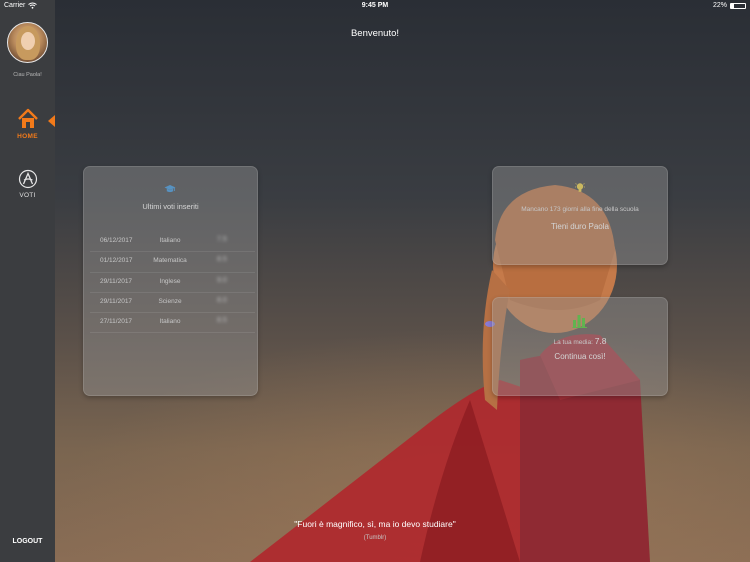 The width and height of the screenshot is (750, 562). Describe the element at coordinates (580, 215) in the screenshot. I see `days-left-card` at that location.